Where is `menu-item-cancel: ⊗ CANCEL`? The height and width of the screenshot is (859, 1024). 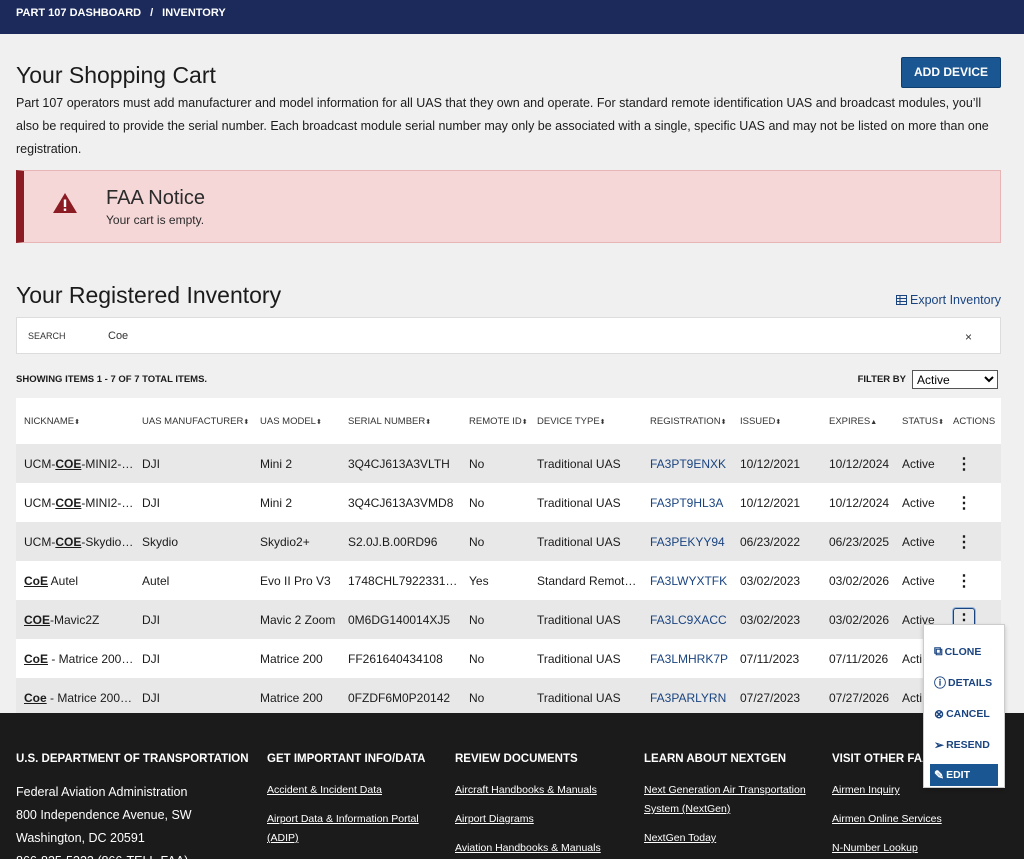 menu-item-cancel: ⊗ CANCEL is located at coordinates (964, 713).